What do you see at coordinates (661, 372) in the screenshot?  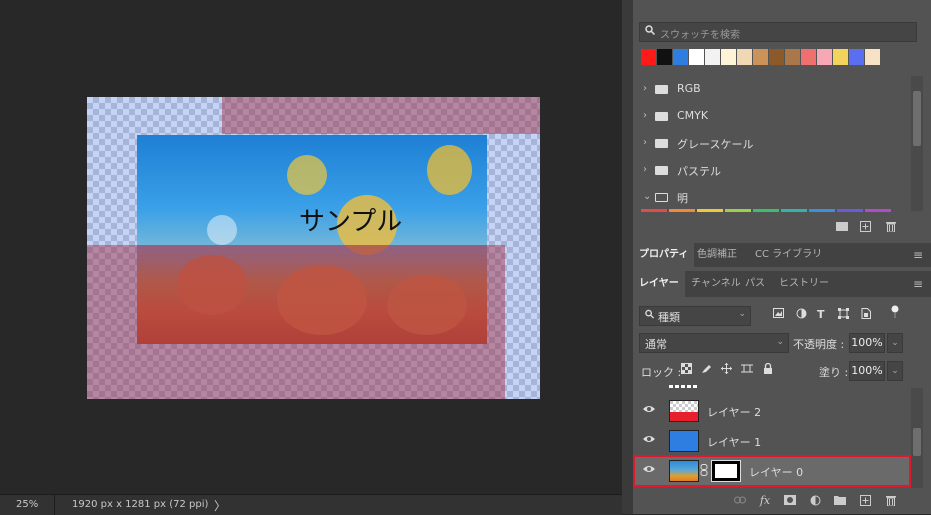 I see `lock-label: ロック :` at bounding box center [661, 372].